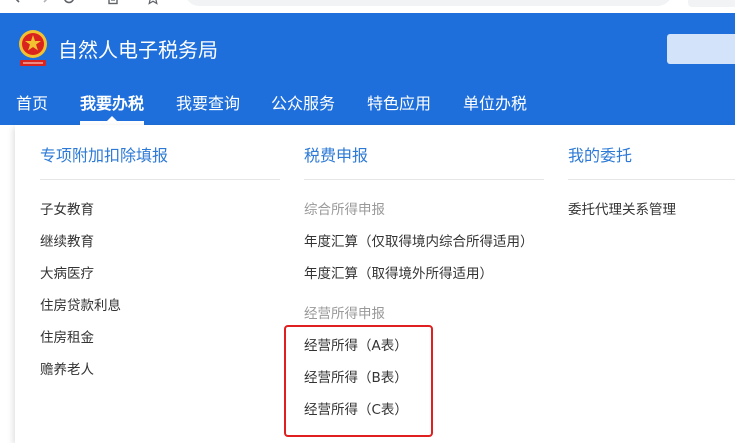 Image resolution: width=735 pixels, height=443 pixels. Describe the element at coordinates (67, 338) in the screenshot. I see `menu-item-housing-rent: 住房租金` at that location.